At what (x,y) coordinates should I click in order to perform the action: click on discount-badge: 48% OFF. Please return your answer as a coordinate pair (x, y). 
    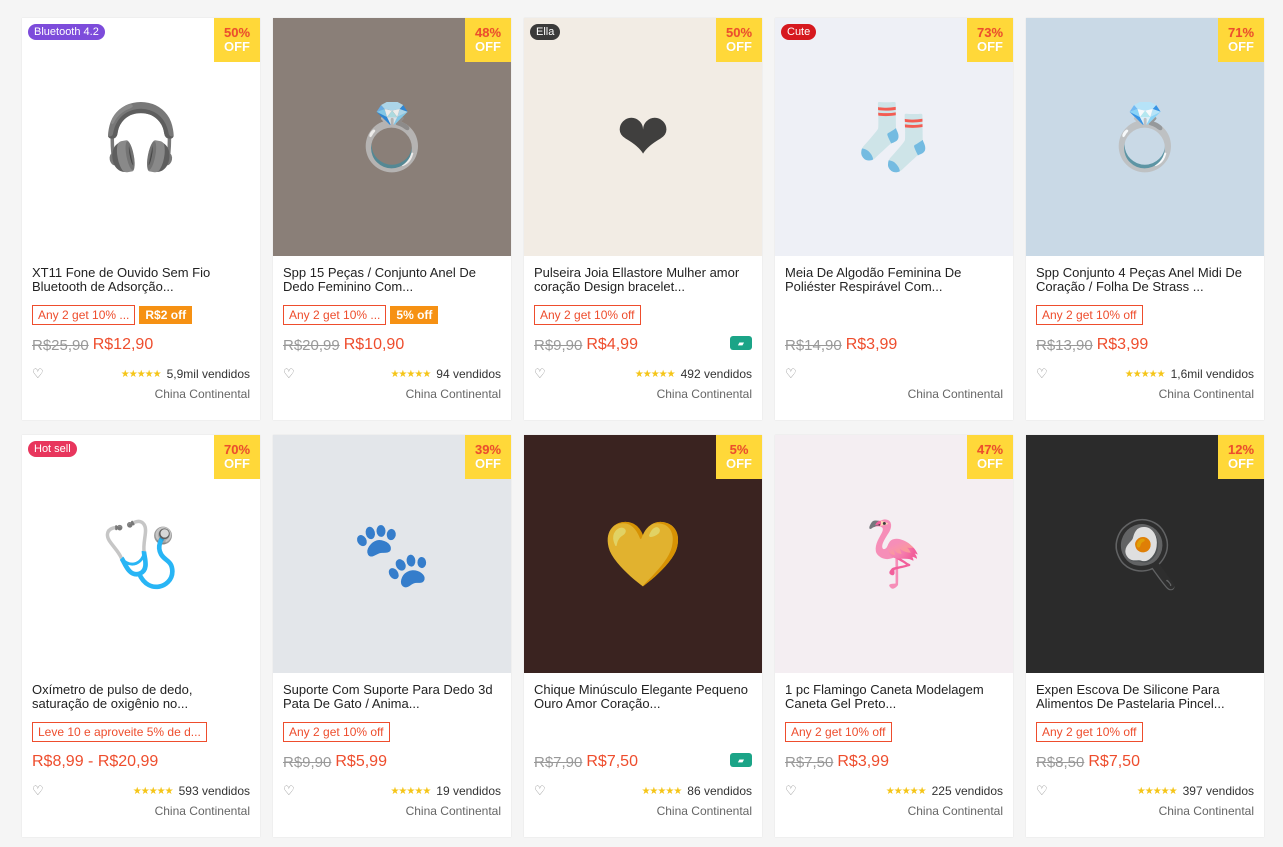
    Looking at the image, I should click on (488, 40).